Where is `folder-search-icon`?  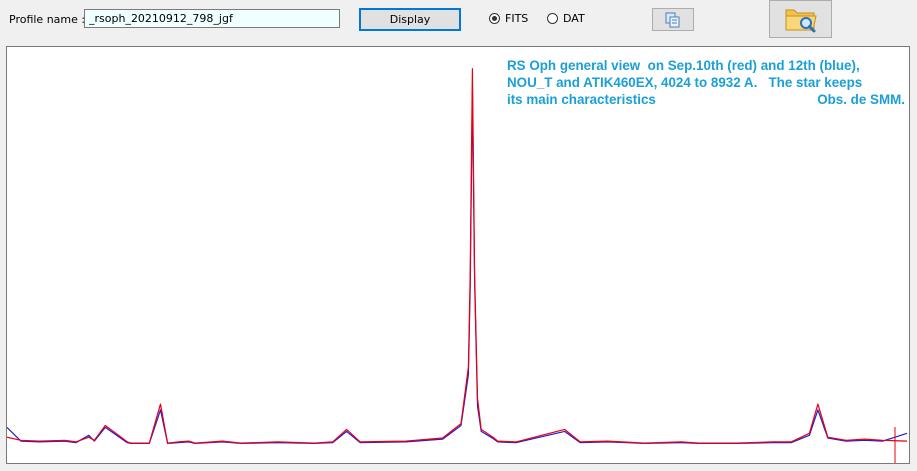 folder-search-icon is located at coordinates (801, 21).